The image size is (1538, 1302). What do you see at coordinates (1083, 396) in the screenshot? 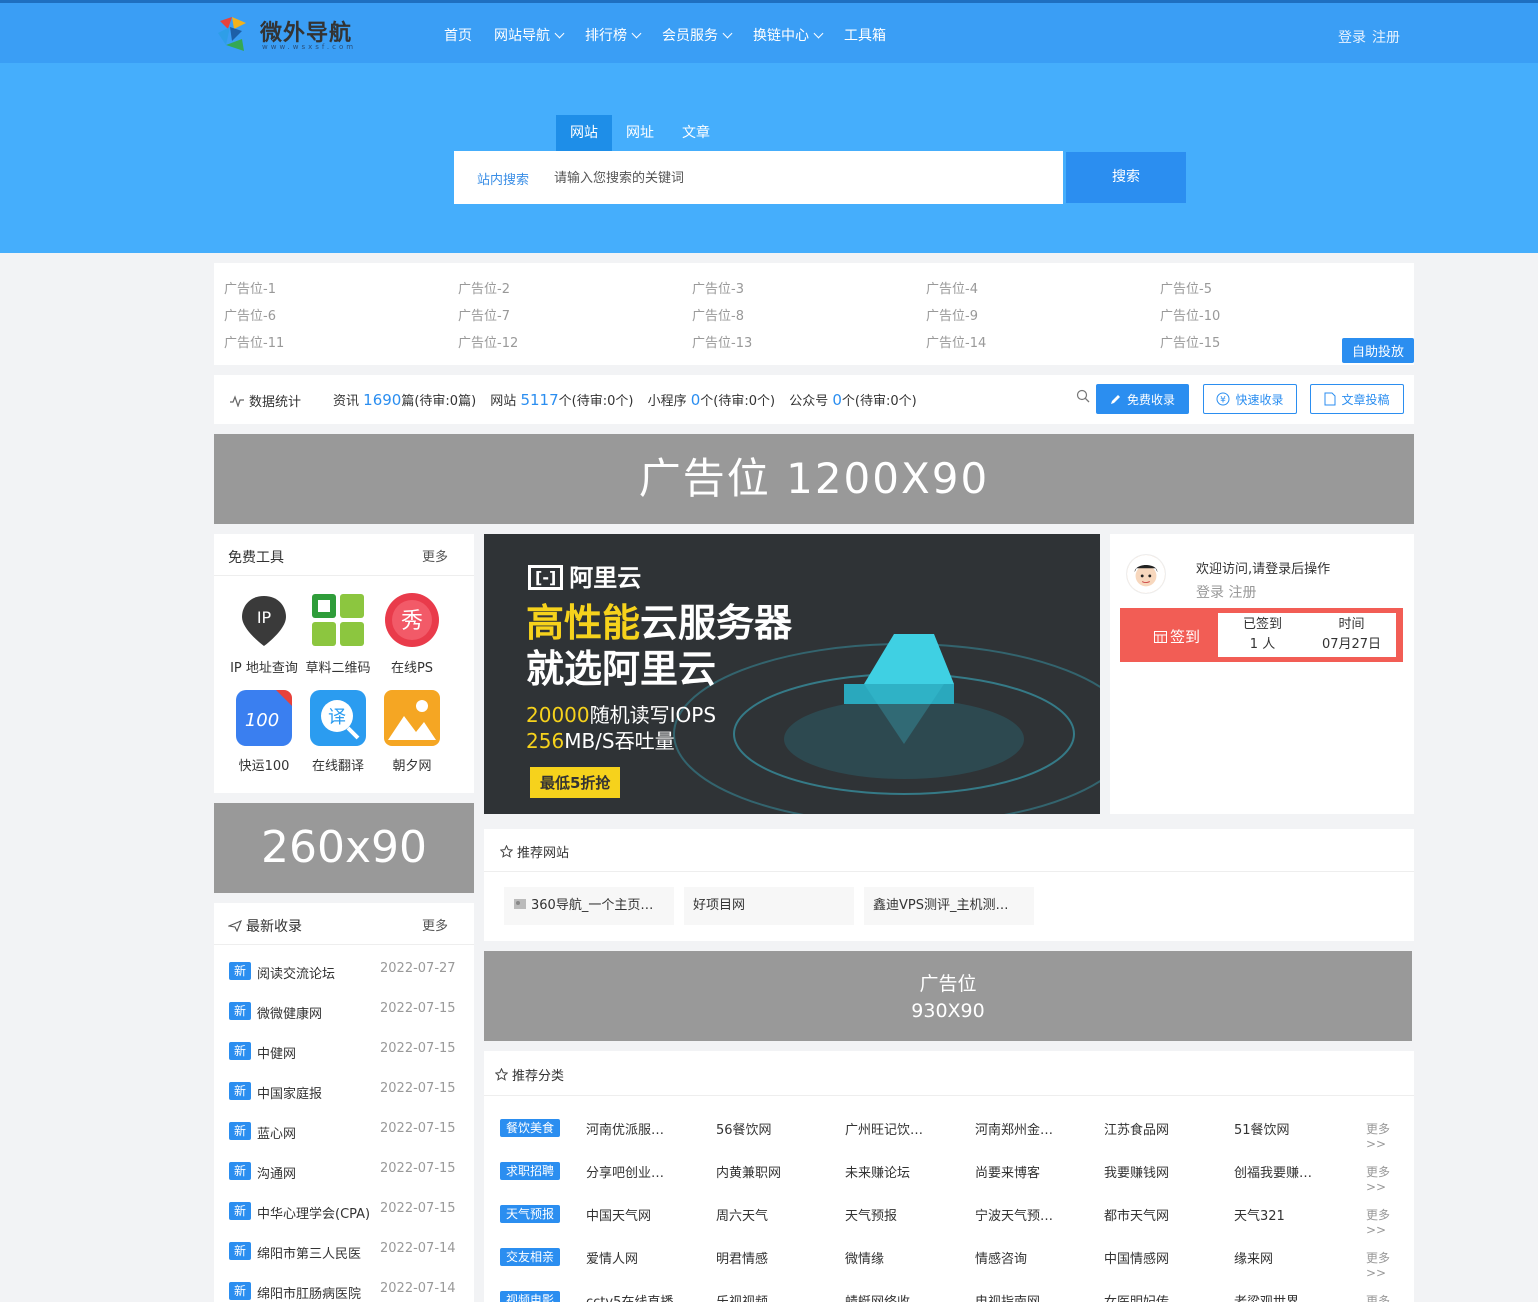
I see `search-icon` at bounding box center [1083, 396].